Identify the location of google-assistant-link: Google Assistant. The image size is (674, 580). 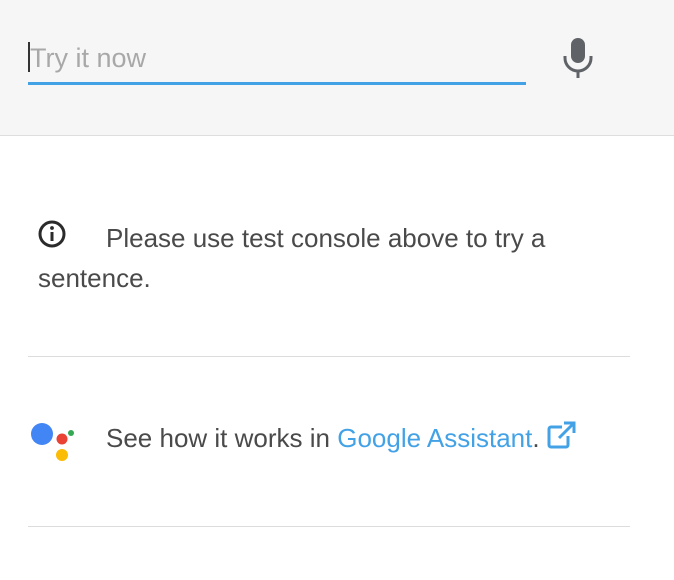
(434, 438).